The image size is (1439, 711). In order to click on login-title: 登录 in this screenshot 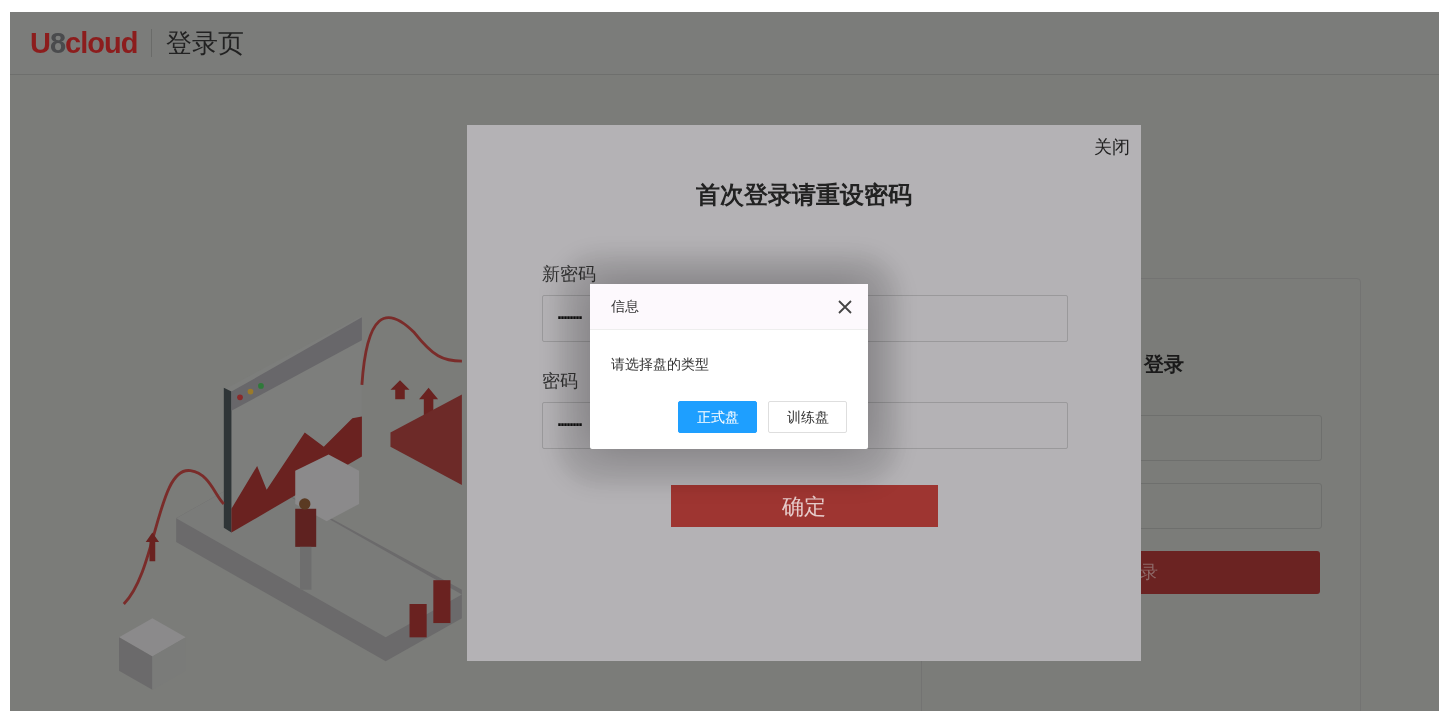, I will do `click(1164, 364)`.